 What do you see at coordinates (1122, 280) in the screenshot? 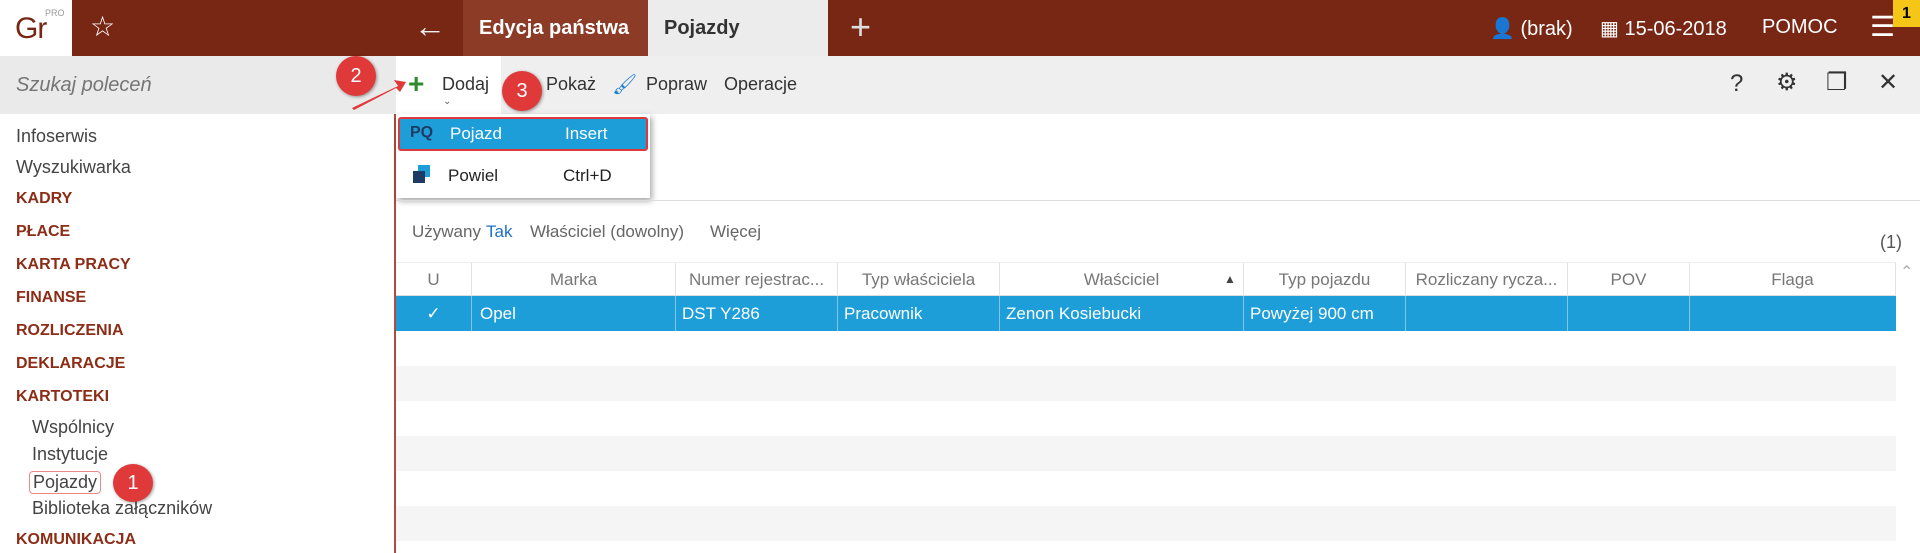
I see `column-header: Właściciel` at bounding box center [1122, 280].